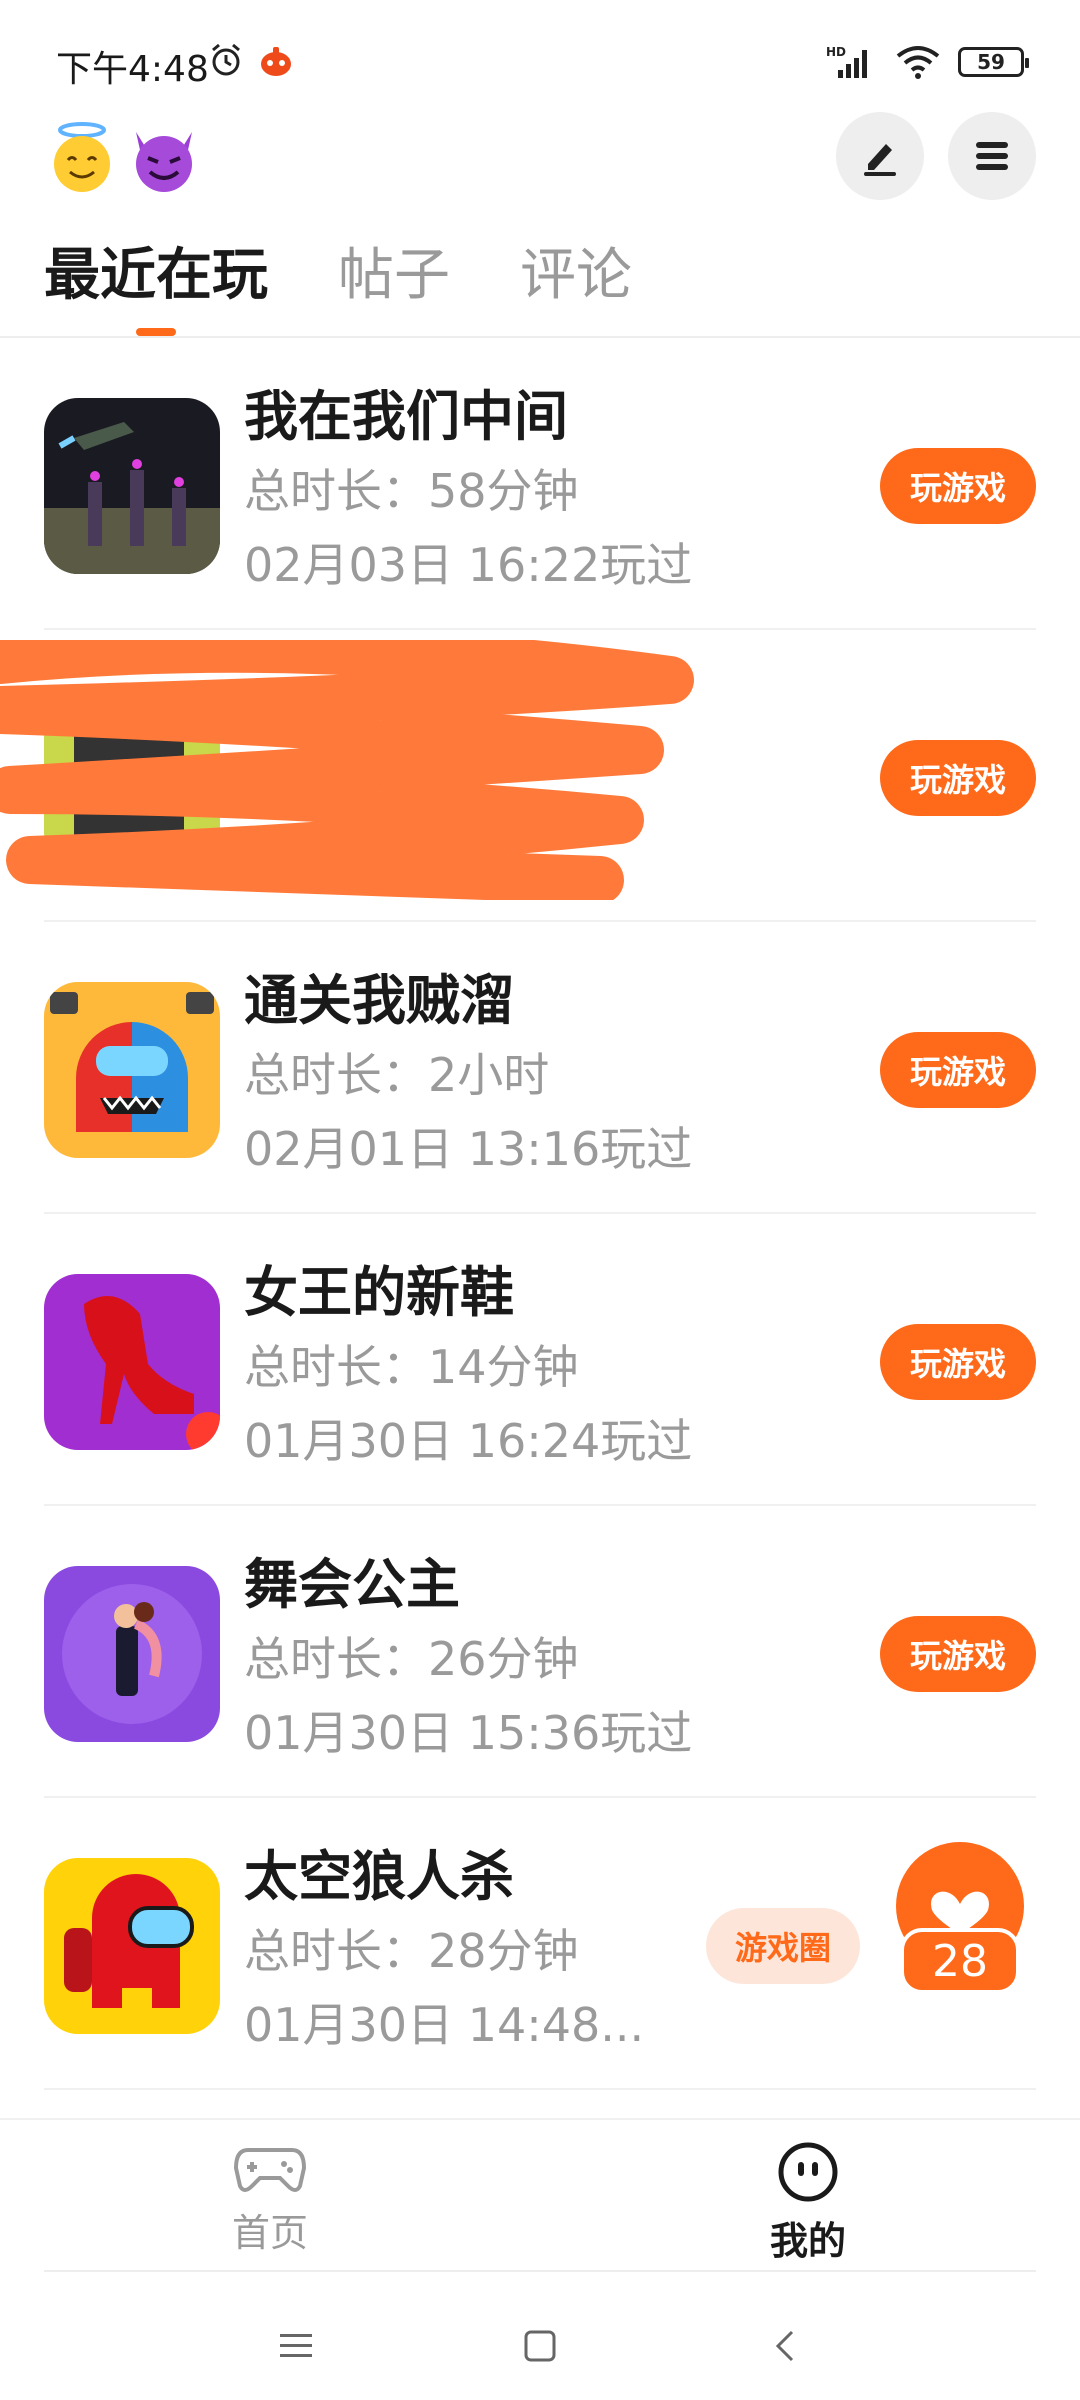 This screenshot has width=1080, height=2400. What do you see at coordinates (156, 275) in the screenshot?
I see `tab-label: 最近在玩` at bounding box center [156, 275].